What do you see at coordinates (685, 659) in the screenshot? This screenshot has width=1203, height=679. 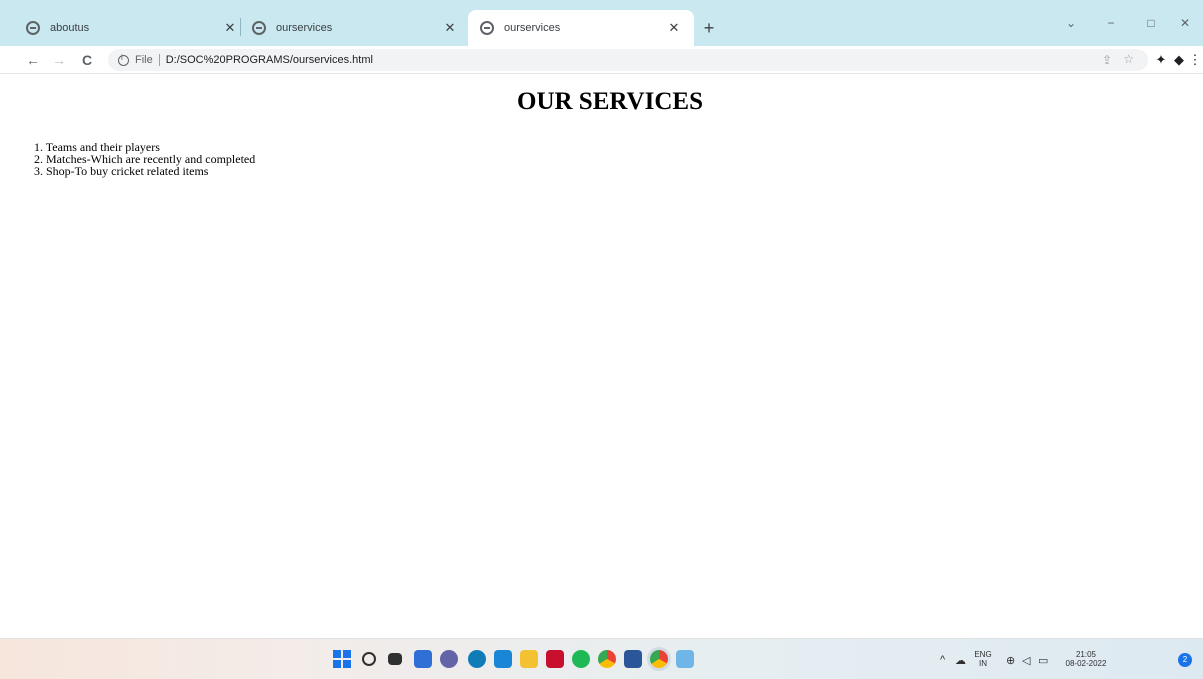 I see `notepad-icon` at bounding box center [685, 659].